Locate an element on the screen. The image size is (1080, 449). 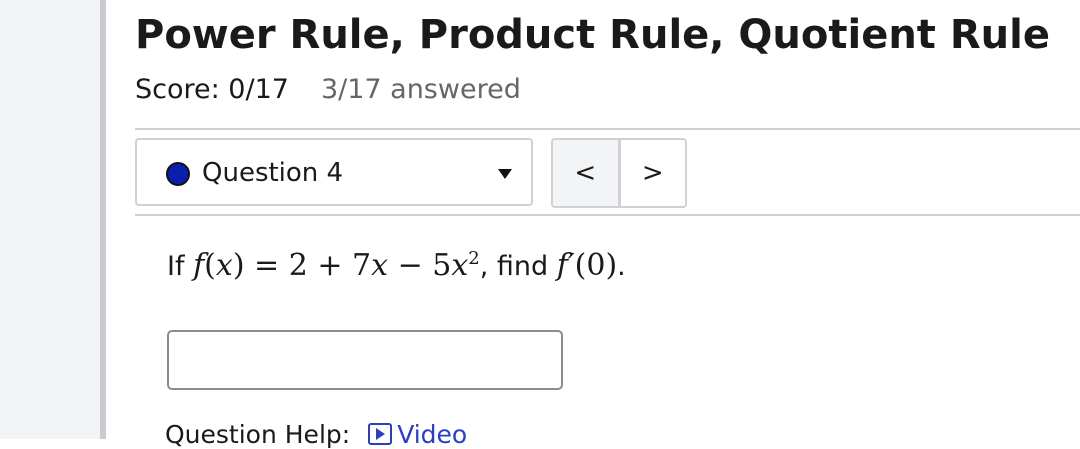
dropdown-caret-icon is located at coordinates (505, 174).